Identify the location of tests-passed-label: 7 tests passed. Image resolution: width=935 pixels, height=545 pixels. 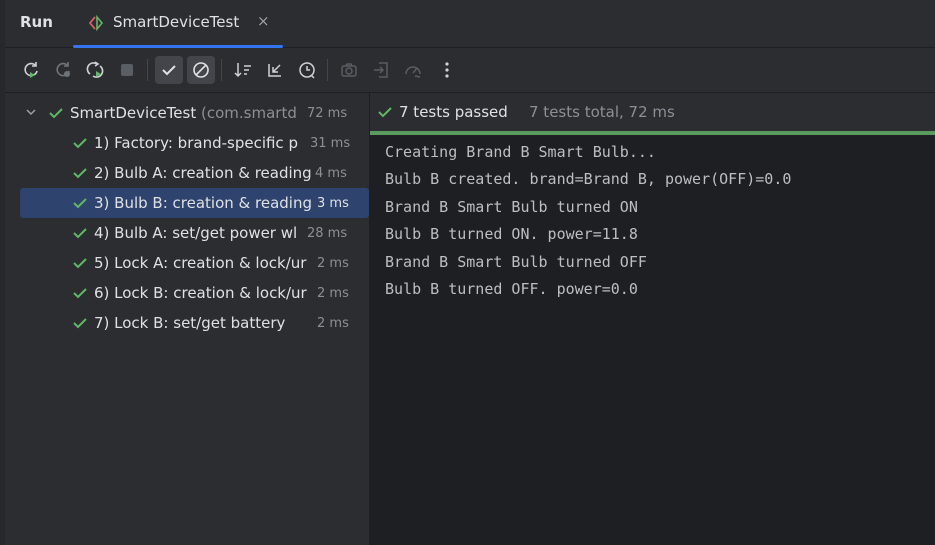
(453, 112).